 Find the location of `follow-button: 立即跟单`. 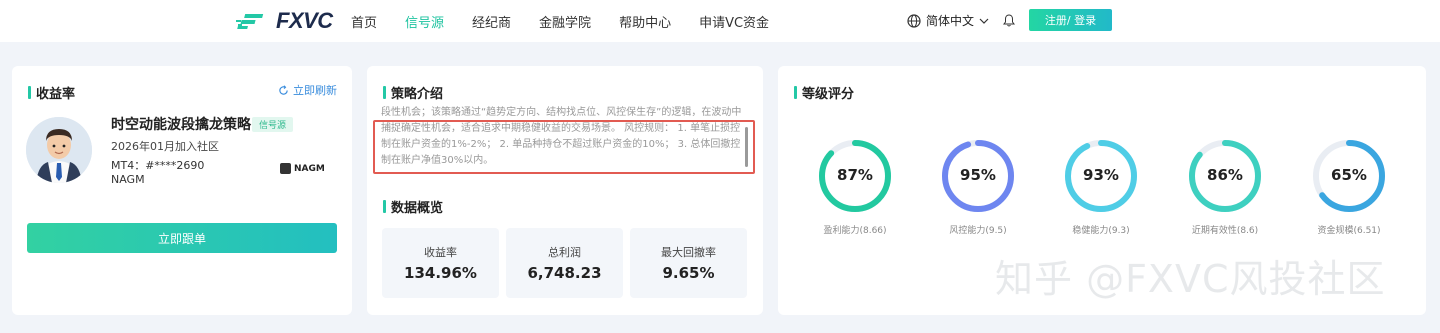

follow-button: 立即跟单 is located at coordinates (182, 238).